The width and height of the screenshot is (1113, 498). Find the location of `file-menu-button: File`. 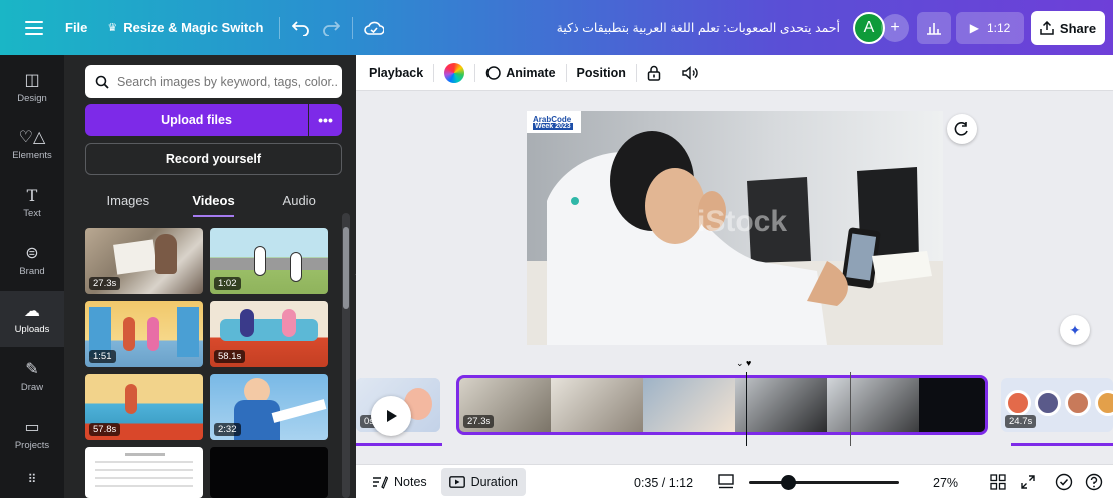

file-menu-button: File is located at coordinates (81, 28).